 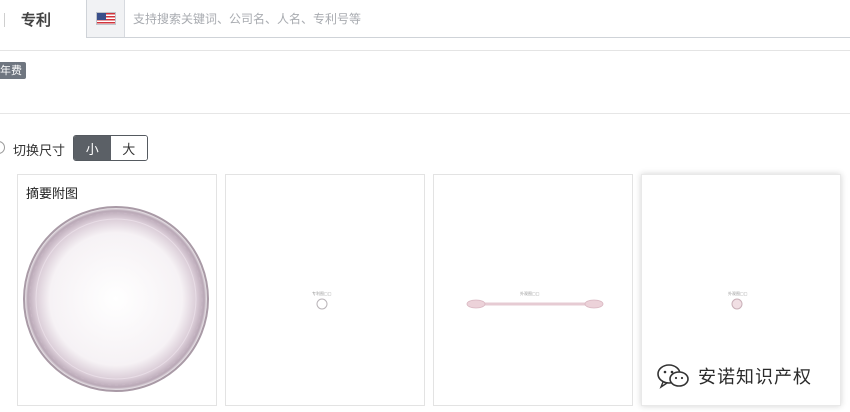 I want to click on figure-card-3: 外观图□□, so click(x=533, y=290).